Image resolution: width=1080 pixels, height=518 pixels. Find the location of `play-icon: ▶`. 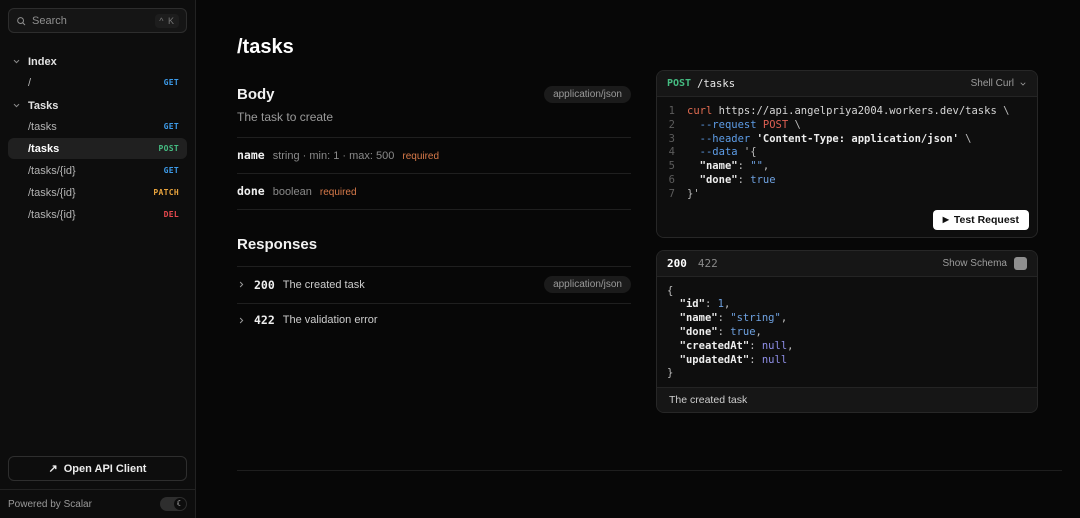

play-icon: ▶ is located at coordinates (945, 220).